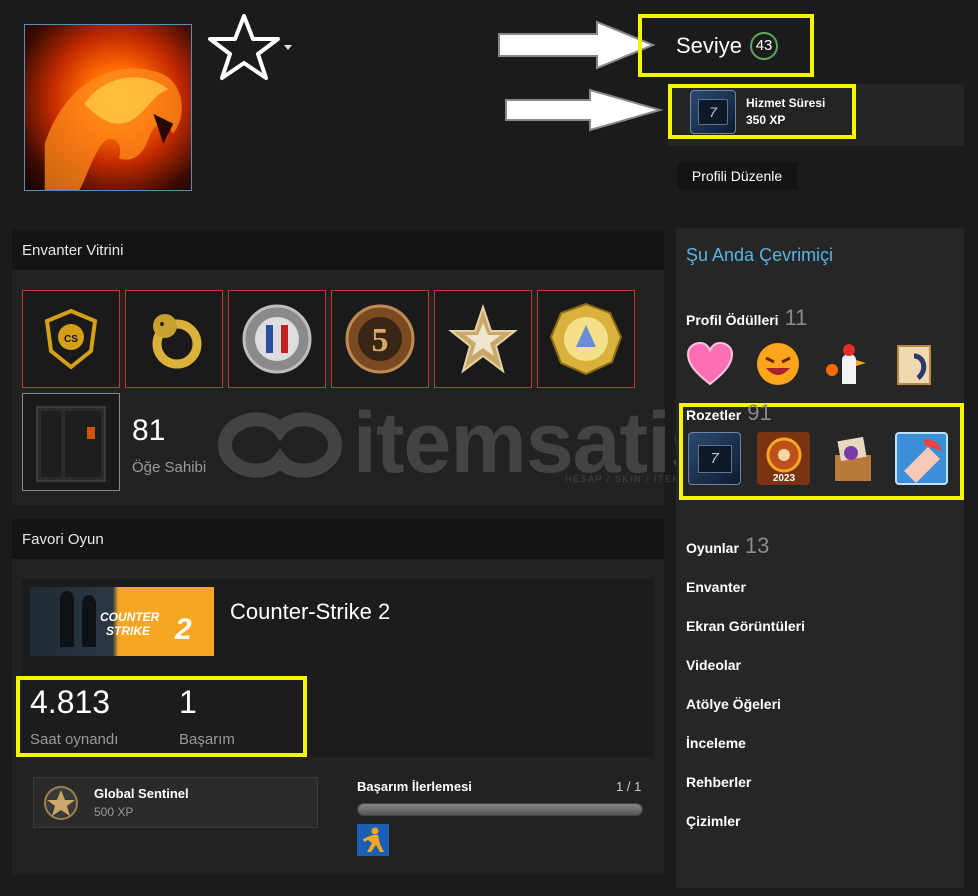 This screenshot has width=978, height=896. What do you see at coordinates (718, 782) in the screenshot?
I see `nav-link-guides: Rehberler` at bounding box center [718, 782].